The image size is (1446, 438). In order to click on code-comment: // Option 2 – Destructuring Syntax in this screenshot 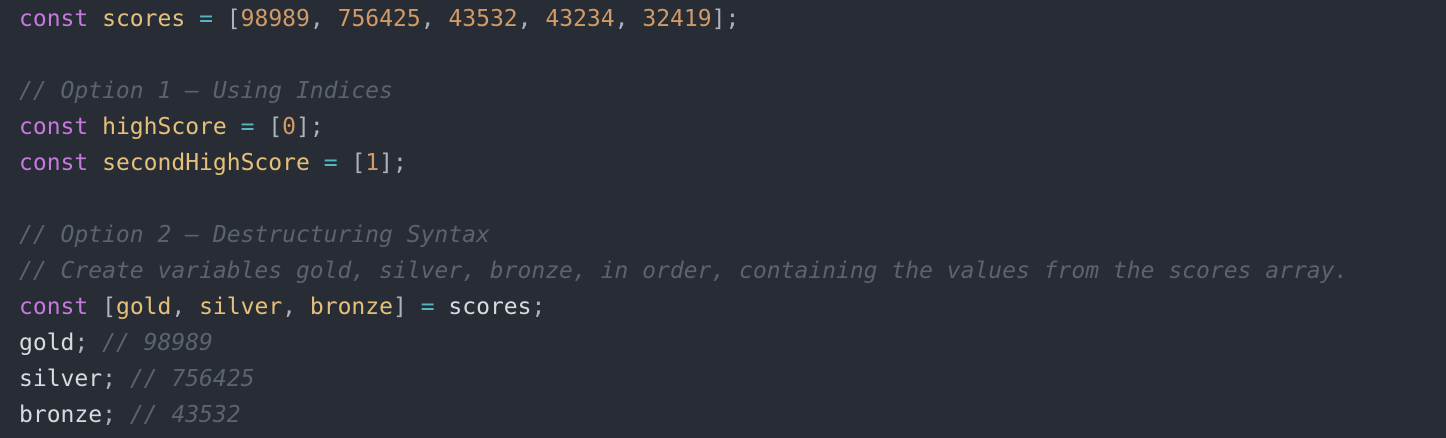, I will do `click(254, 235)`.